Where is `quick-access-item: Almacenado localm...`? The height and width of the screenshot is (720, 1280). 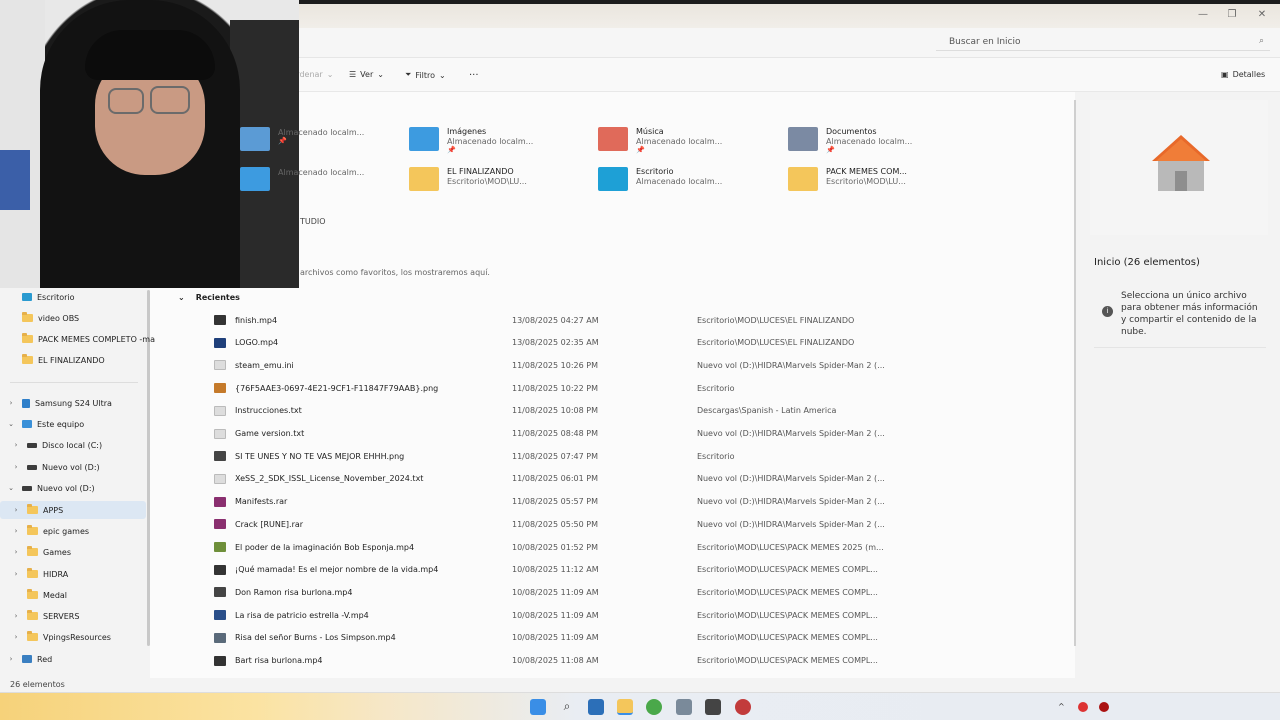
quick-access-item: Almacenado localm... is located at coordinates (330, 179).